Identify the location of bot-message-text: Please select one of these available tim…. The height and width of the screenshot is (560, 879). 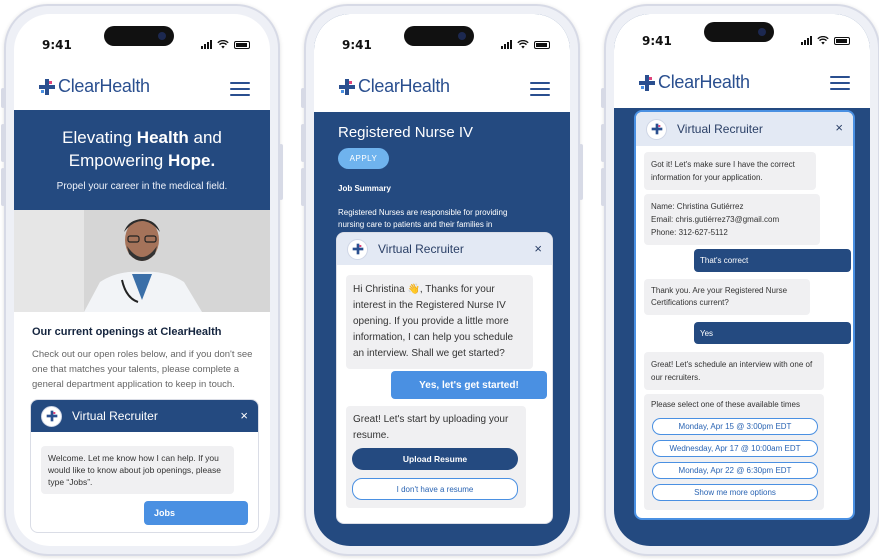
(725, 404).